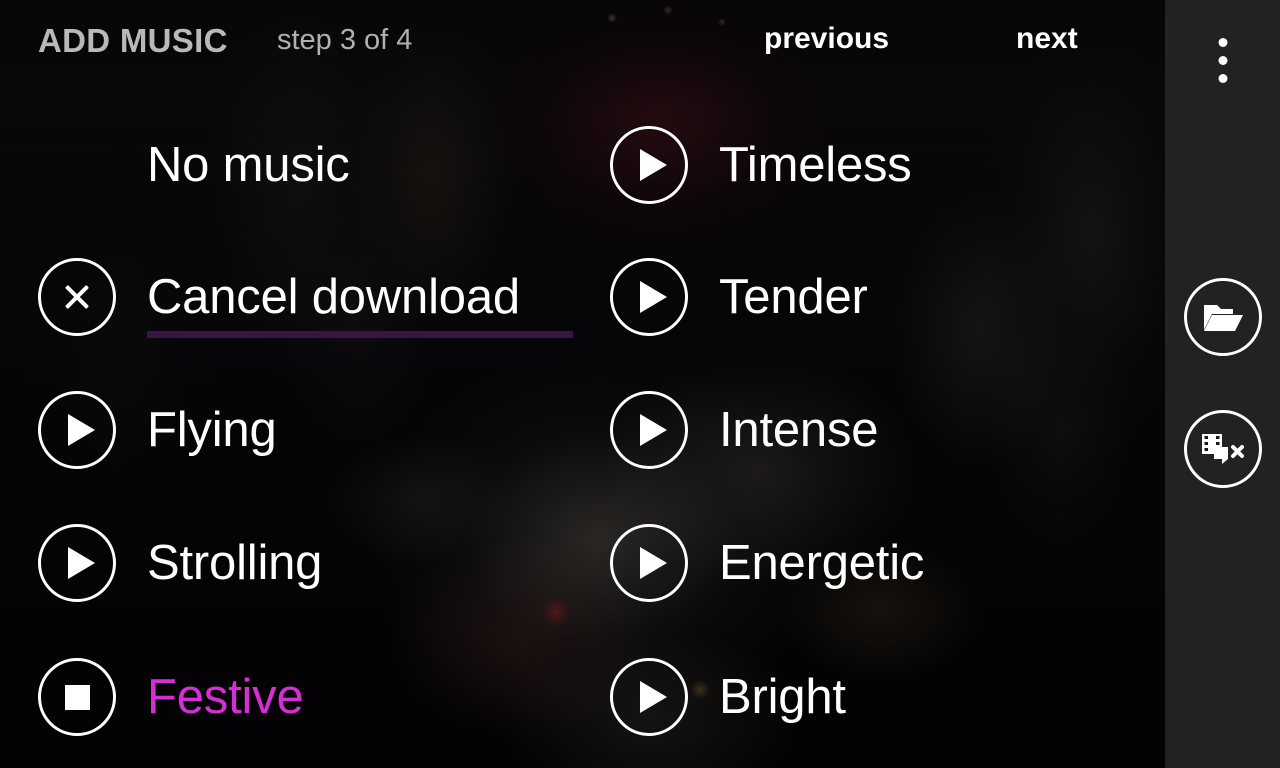  I want to click on stop-glyph, so click(77, 697).